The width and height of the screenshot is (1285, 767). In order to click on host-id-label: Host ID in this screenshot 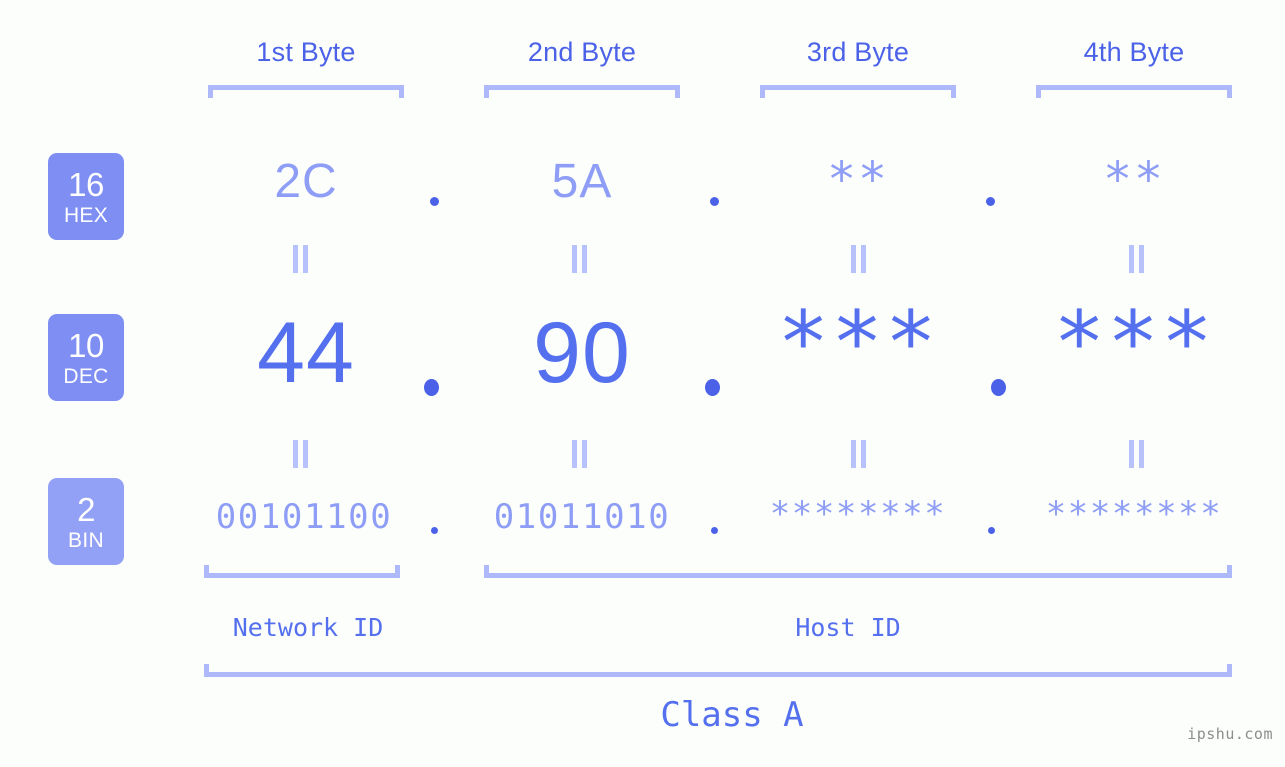, I will do `click(848, 627)`.